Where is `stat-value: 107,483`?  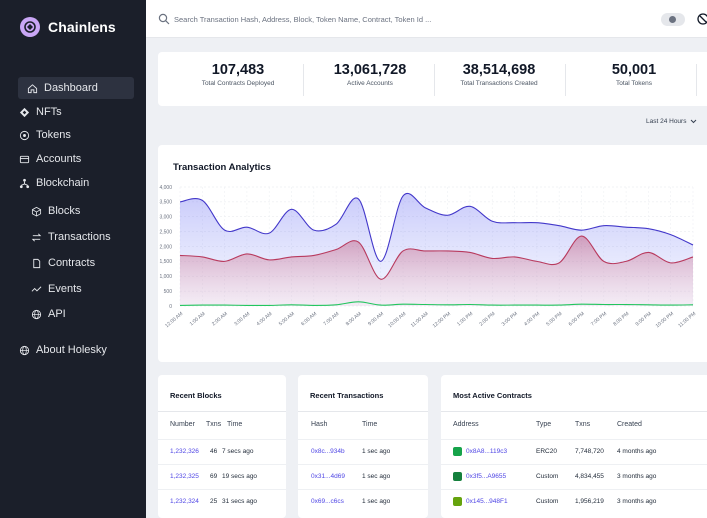
stat-value: 107,483 is located at coordinates (238, 70).